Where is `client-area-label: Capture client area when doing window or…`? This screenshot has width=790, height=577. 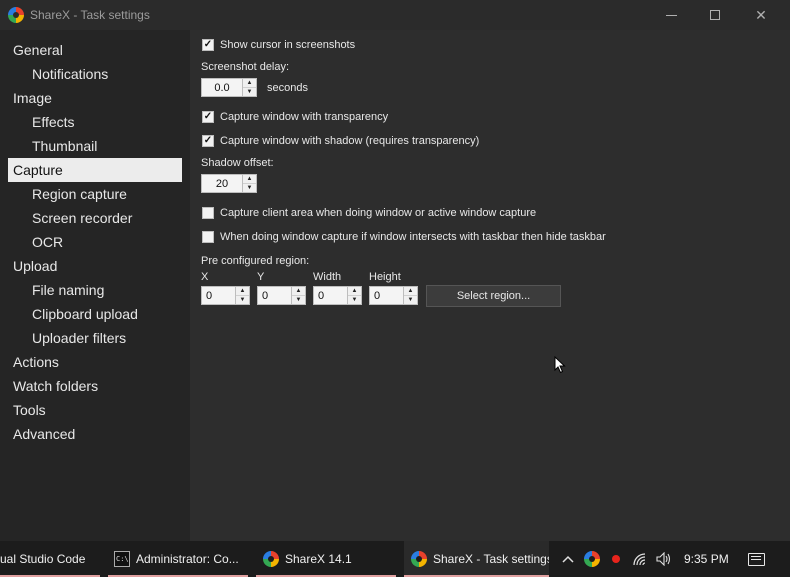
client-area-label: Capture client area when doing window or… is located at coordinates (378, 213).